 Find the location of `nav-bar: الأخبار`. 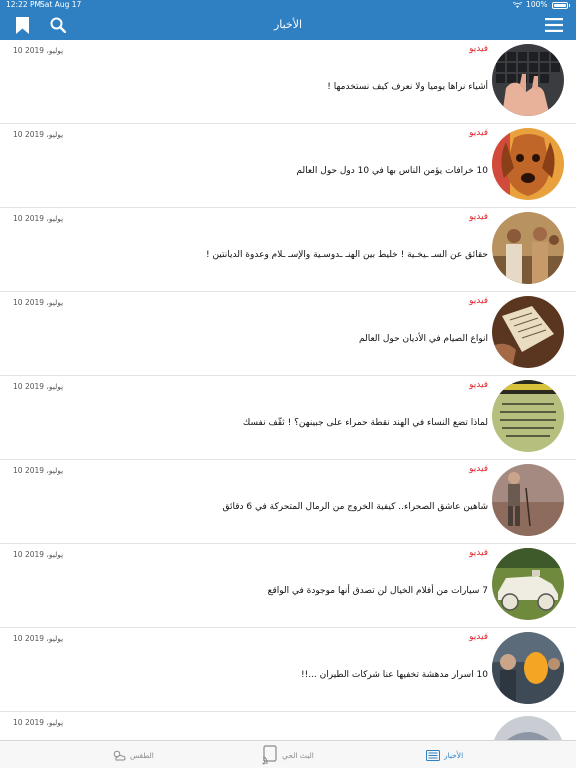

nav-bar: الأخبار is located at coordinates (288, 25).